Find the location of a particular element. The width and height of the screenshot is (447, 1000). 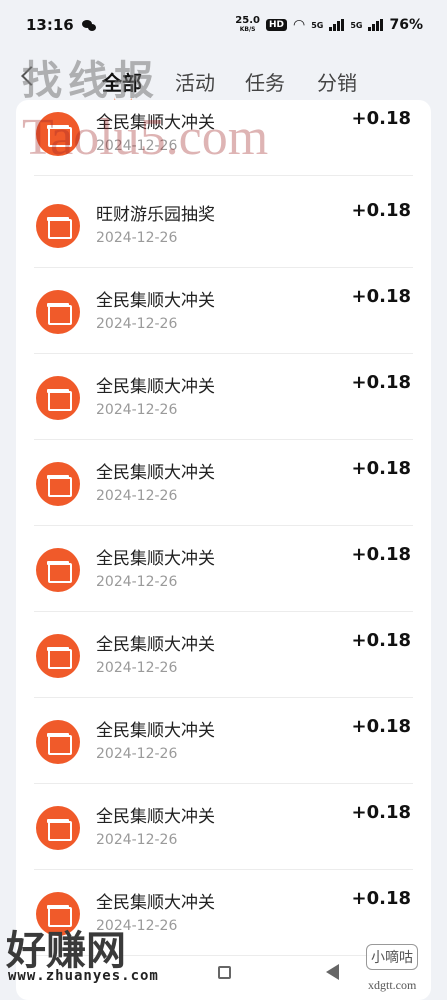

battery-level: 76% is located at coordinates (406, 25).